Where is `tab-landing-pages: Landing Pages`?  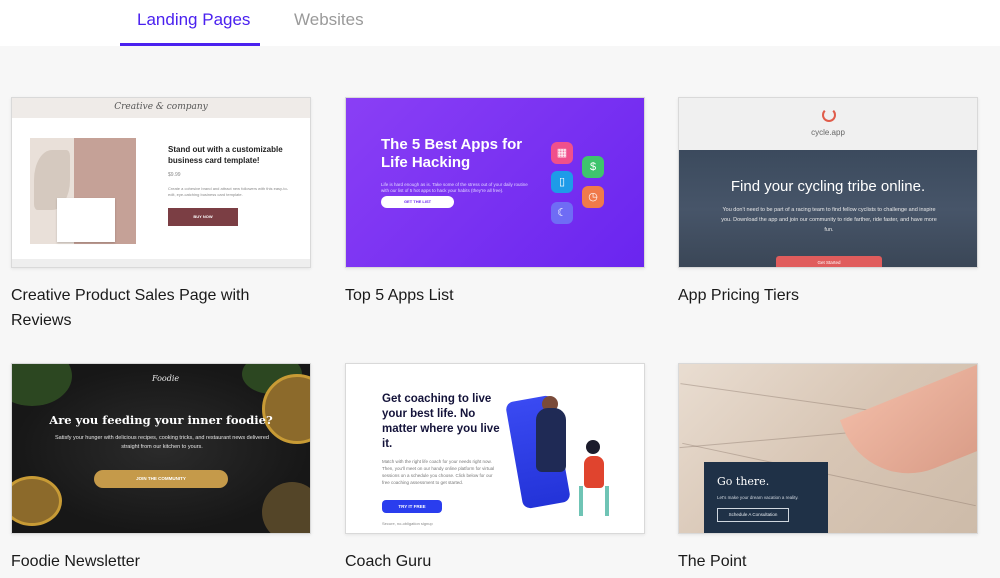 tab-landing-pages: Landing Pages is located at coordinates (193, 20).